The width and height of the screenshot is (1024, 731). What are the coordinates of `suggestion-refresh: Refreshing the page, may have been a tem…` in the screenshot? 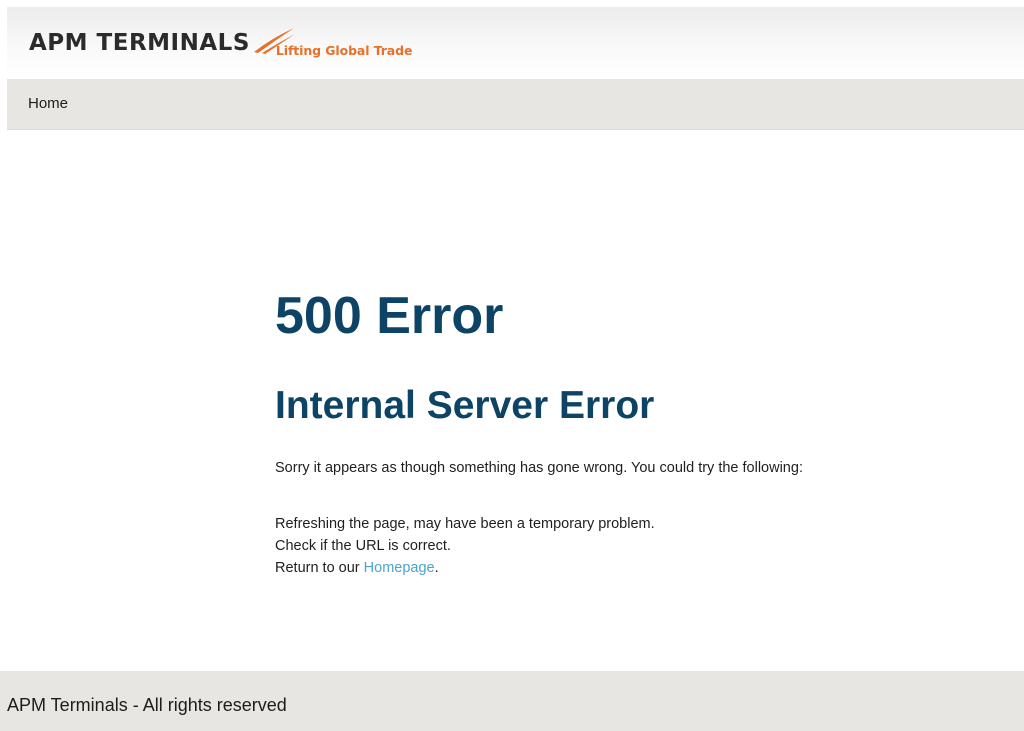 It's located at (465, 524).